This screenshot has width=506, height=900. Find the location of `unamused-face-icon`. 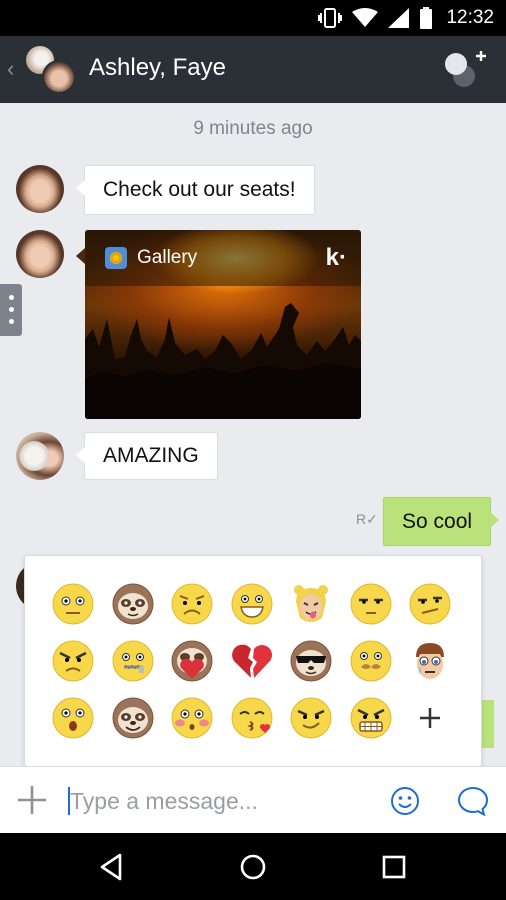

unamused-face-icon is located at coordinates (371, 604).